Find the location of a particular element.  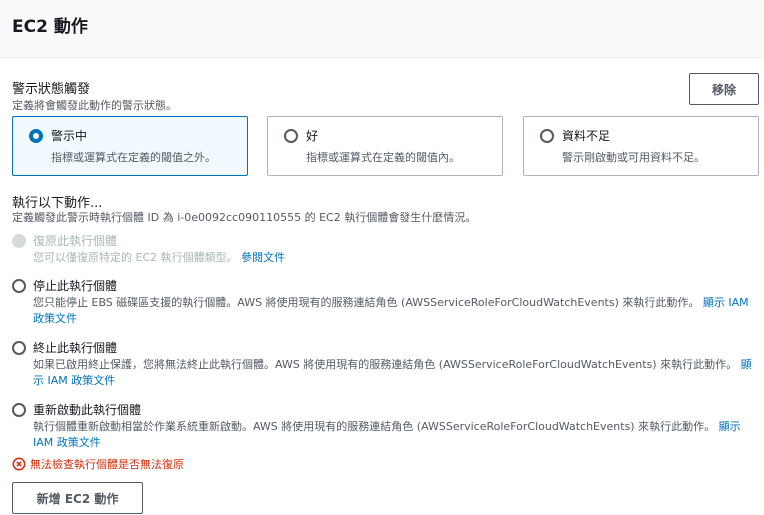

radio-stop-icon is located at coordinates (19, 286).